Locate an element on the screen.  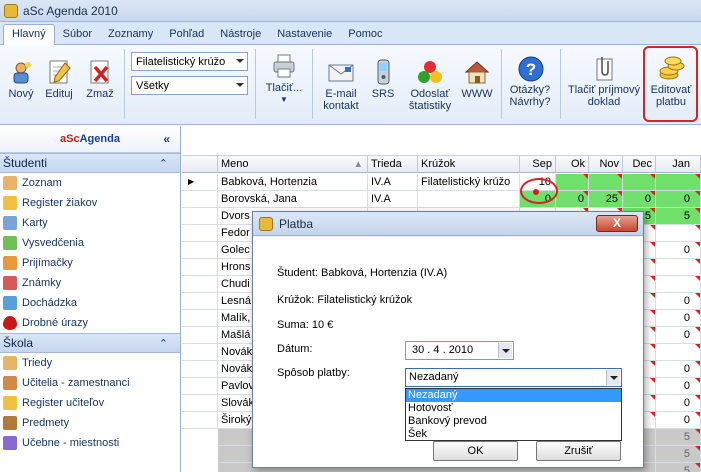
chevron-down-icon is located at coordinates (613, 377).